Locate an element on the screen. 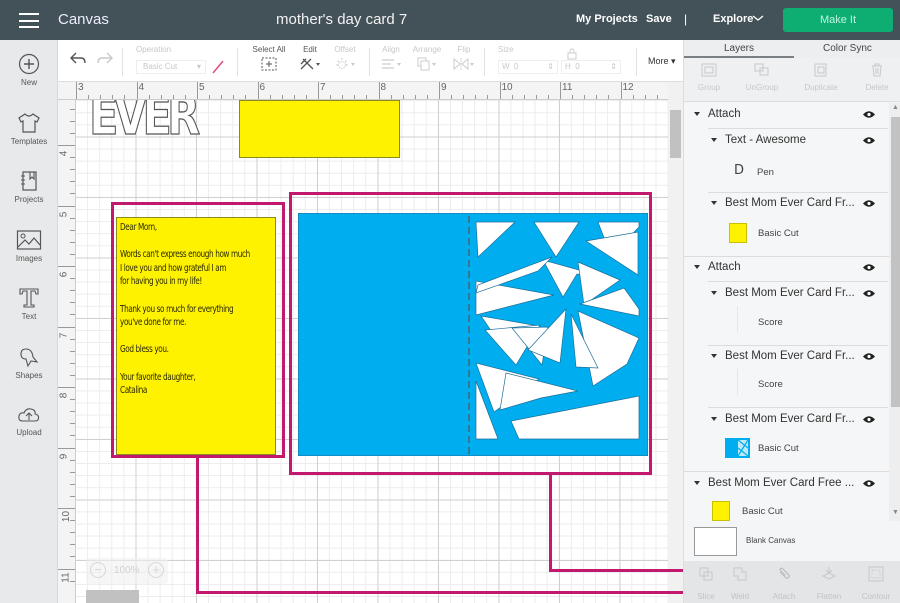  sidebar-item-text: Text is located at coordinates (29, 314).